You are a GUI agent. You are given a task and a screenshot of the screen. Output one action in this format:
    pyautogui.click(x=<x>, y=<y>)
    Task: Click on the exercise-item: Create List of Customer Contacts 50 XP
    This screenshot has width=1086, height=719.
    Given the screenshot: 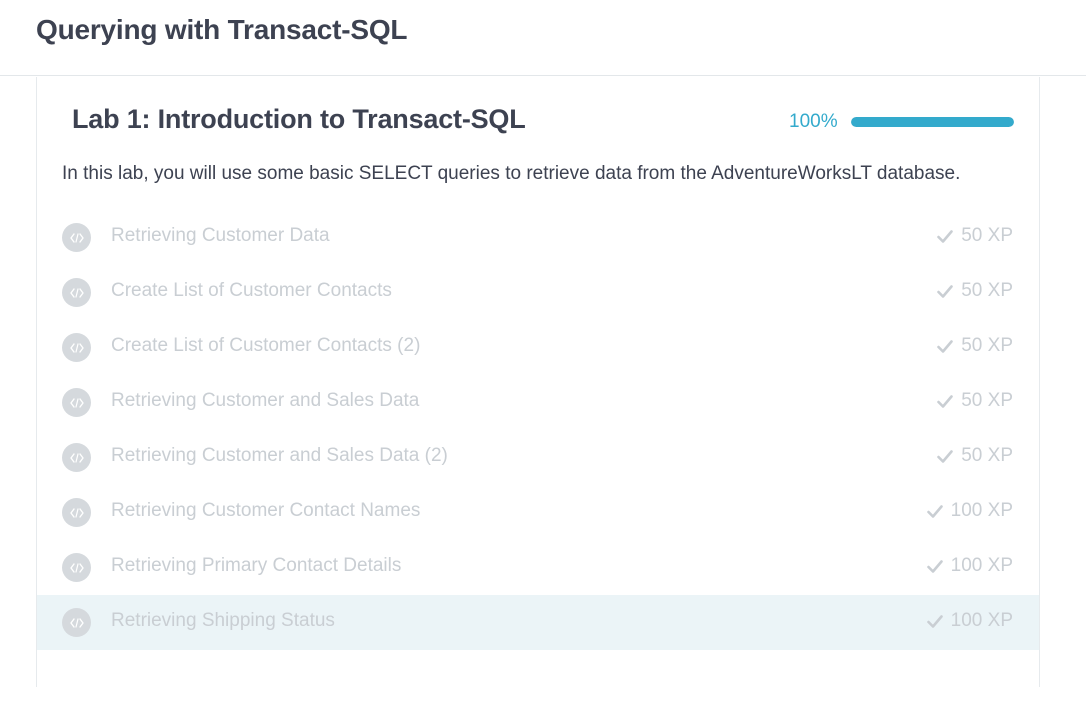 What is the action you would take?
    pyautogui.click(x=538, y=292)
    